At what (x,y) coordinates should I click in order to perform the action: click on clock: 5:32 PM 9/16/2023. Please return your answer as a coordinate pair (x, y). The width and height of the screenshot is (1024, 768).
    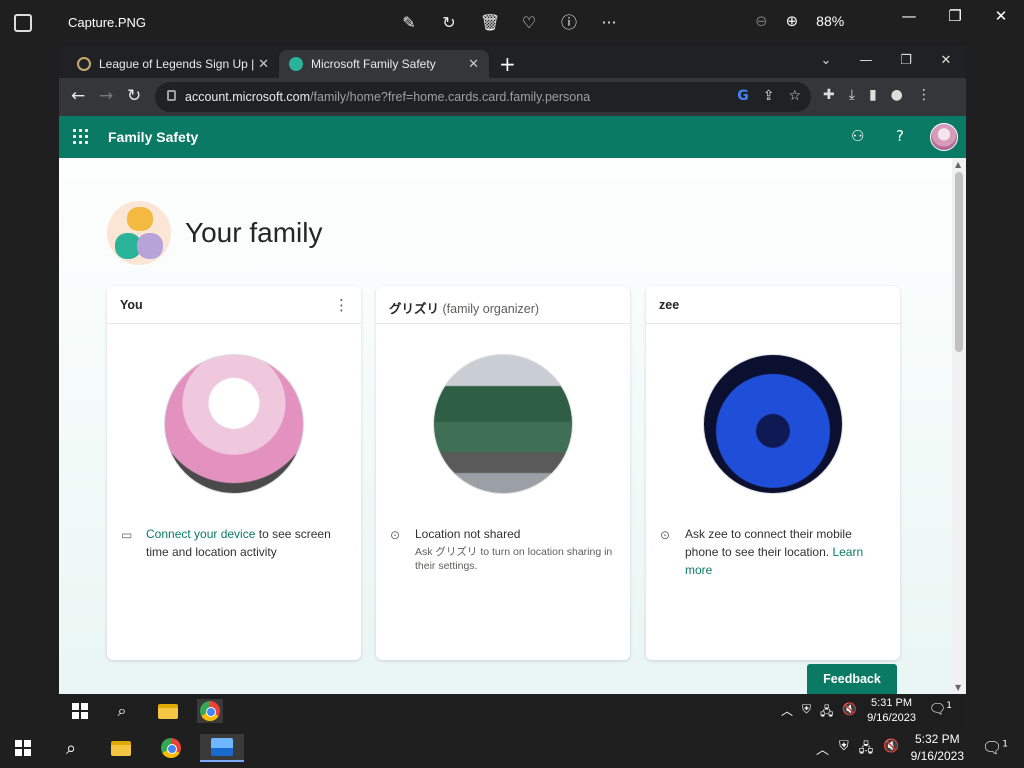
    Looking at the image, I should click on (937, 748).